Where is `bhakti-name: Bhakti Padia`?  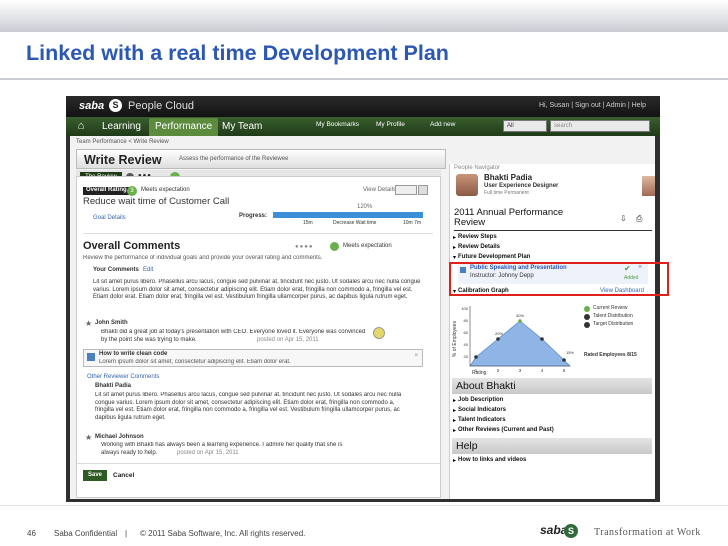
bhakti-name: Bhakti Padia is located at coordinates (113, 386).